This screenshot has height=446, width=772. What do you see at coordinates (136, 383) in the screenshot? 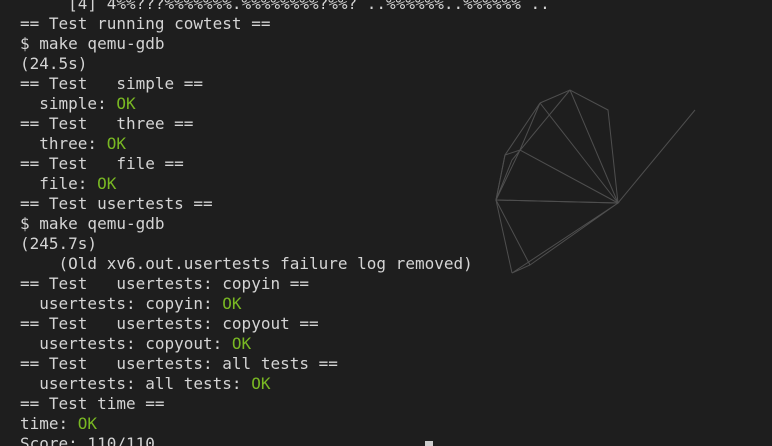
I see `line-text: usertests: all tests:` at bounding box center [136, 383].